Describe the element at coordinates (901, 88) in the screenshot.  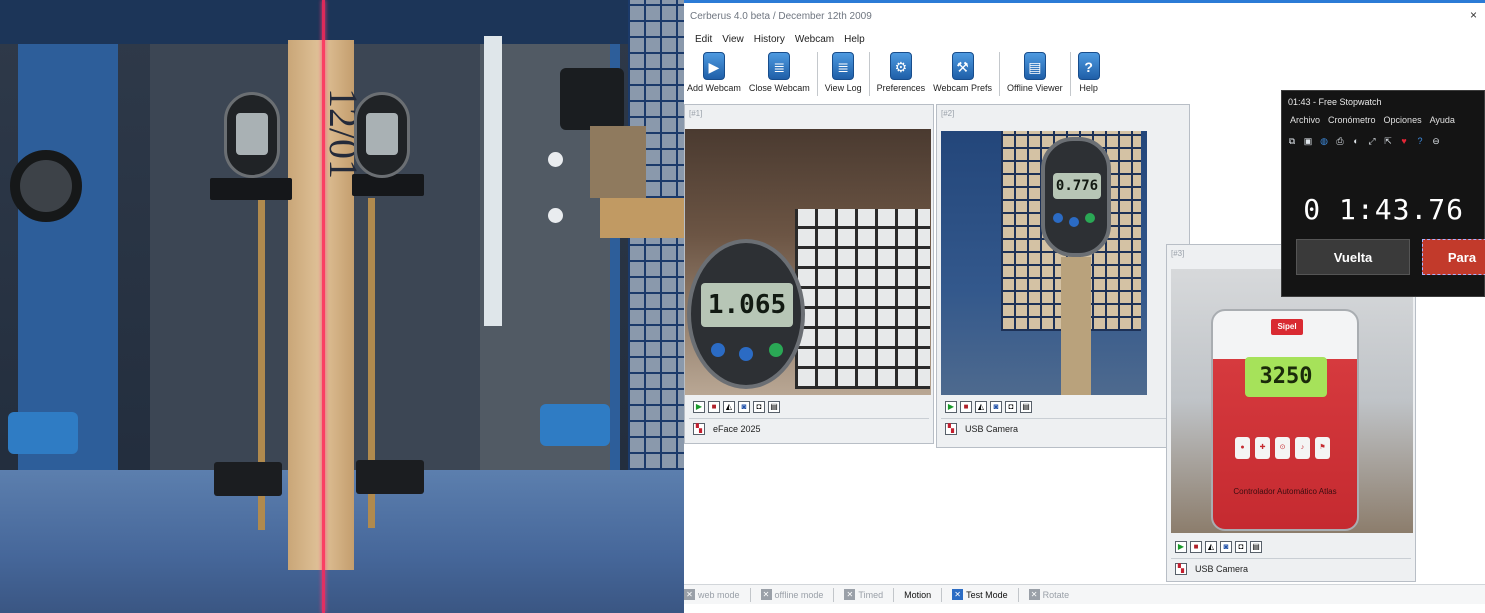
I see `preferences-label: Preferences` at that location.